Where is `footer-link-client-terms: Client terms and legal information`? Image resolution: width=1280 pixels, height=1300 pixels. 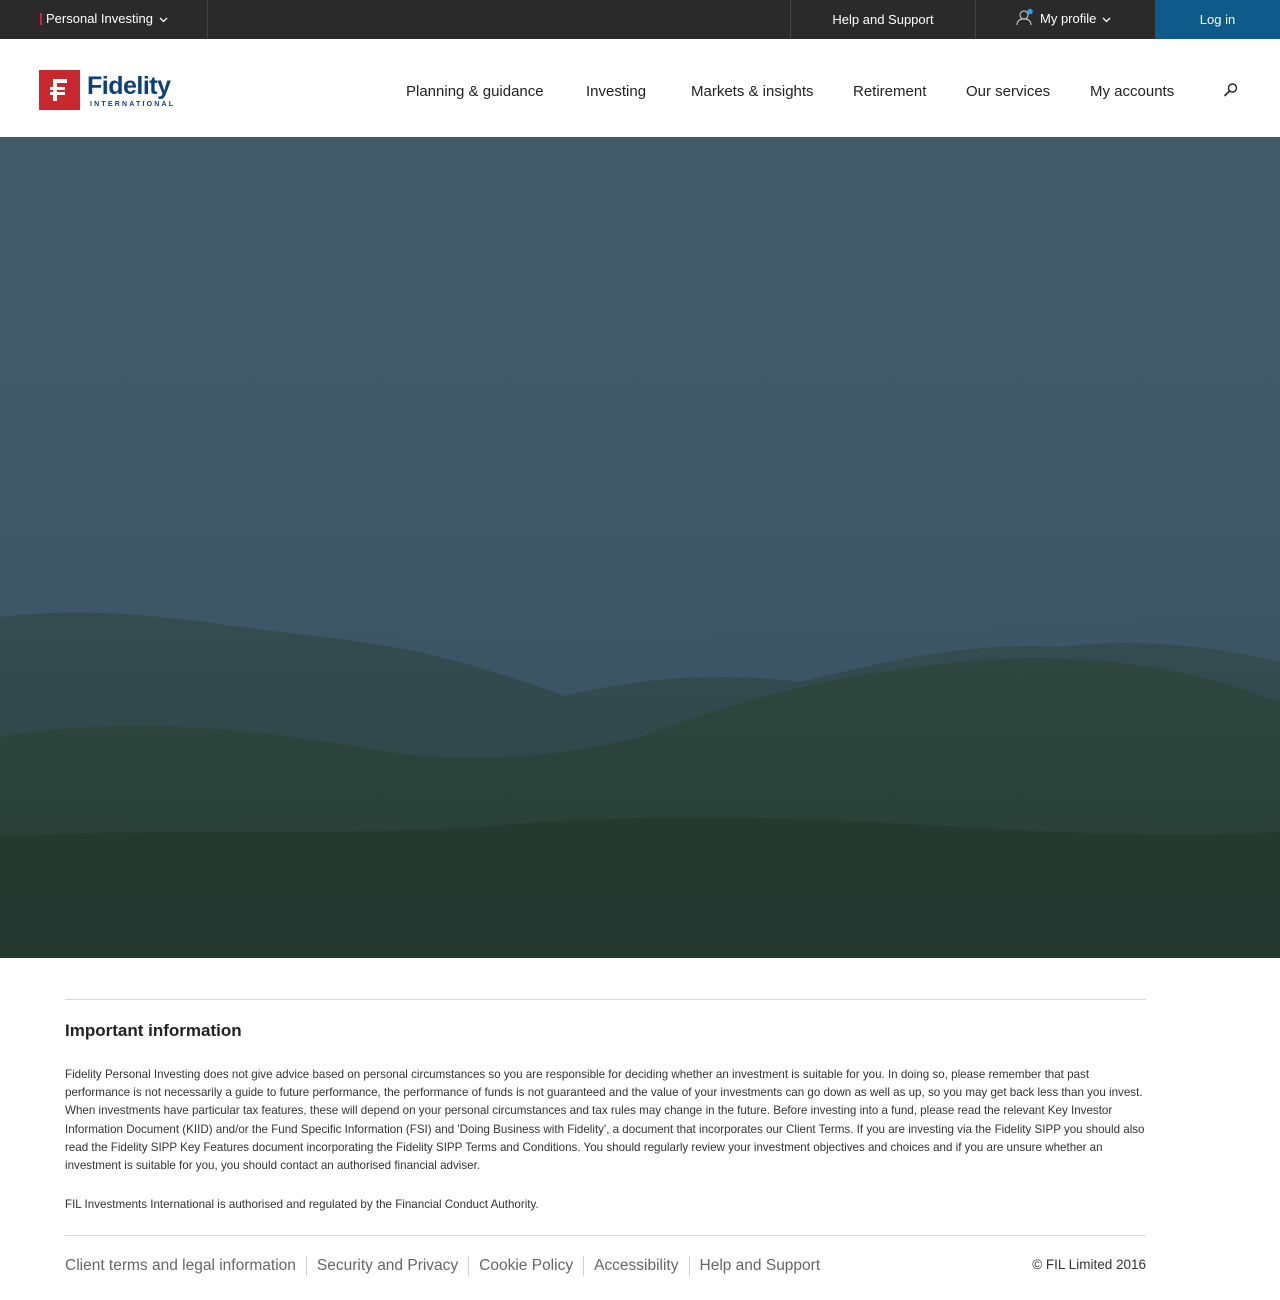
footer-link-client-terms: Client terms and legal information is located at coordinates (185, 1266).